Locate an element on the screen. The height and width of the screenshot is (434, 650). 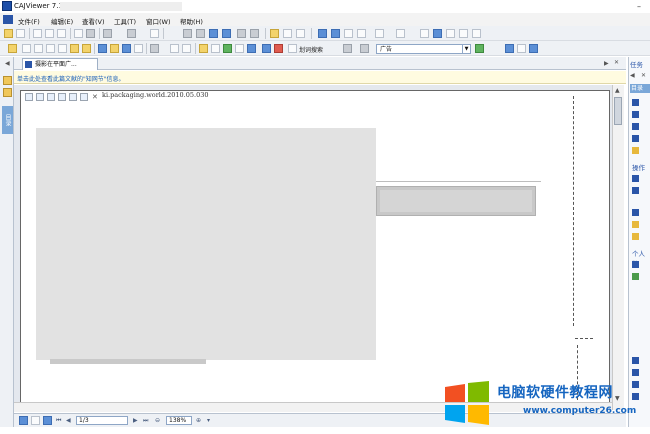
zoom-in-icon is located at coordinates (450, 33).